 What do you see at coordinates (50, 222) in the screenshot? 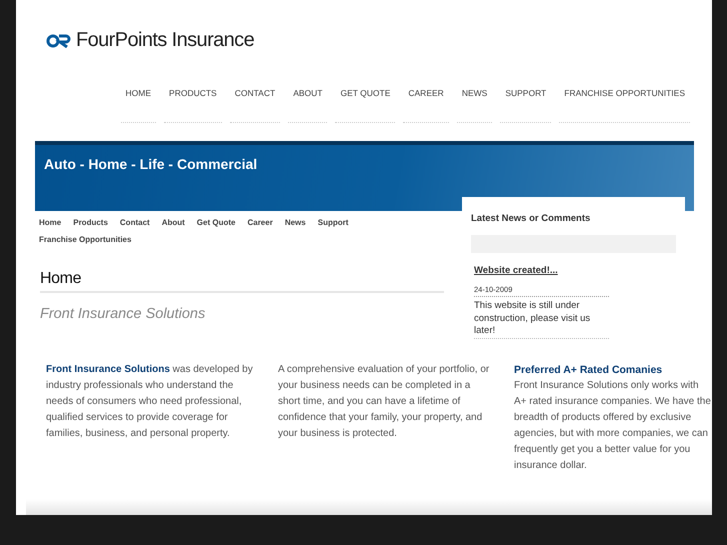
I see `nav-link: Home` at bounding box center [50, 222].